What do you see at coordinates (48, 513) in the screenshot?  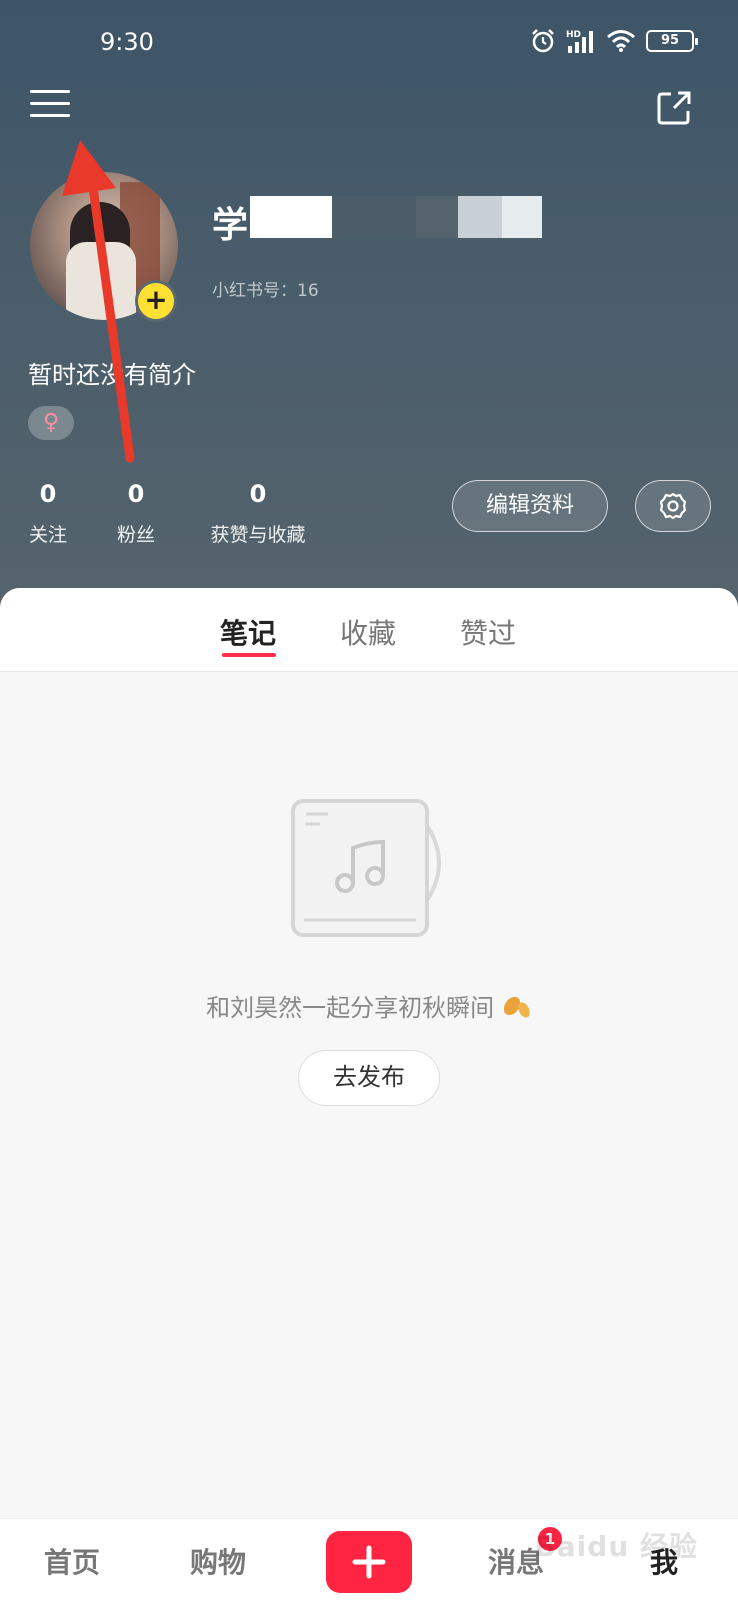 I see `stat-following: 0 关注` at bounding box center [48, 513].